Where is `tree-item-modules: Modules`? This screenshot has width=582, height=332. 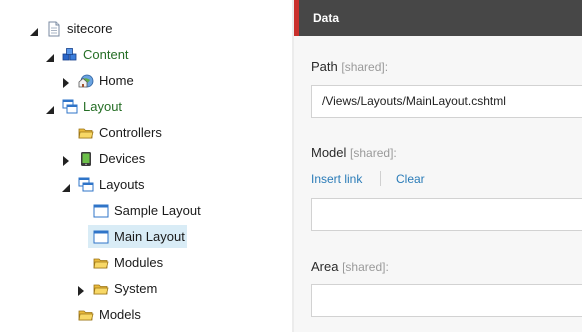 tree-item-modules: Modules is located at coordinates (146, 263).